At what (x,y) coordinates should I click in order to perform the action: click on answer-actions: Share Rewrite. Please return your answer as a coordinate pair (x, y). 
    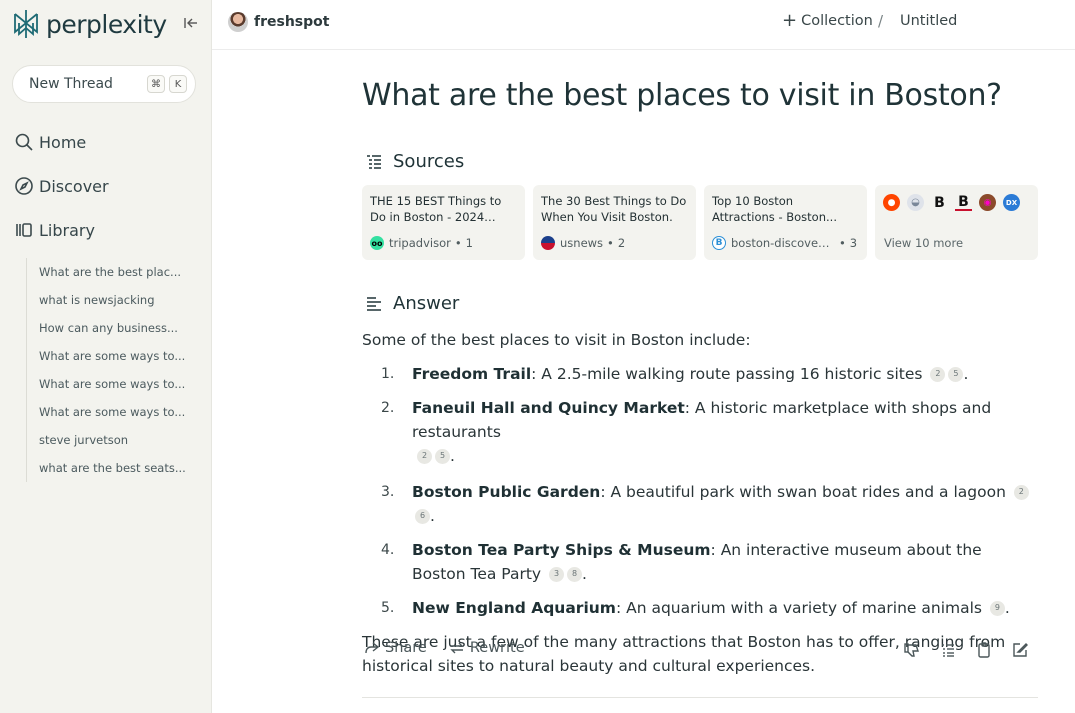
    Looking at the image, I should click on (444, 648).